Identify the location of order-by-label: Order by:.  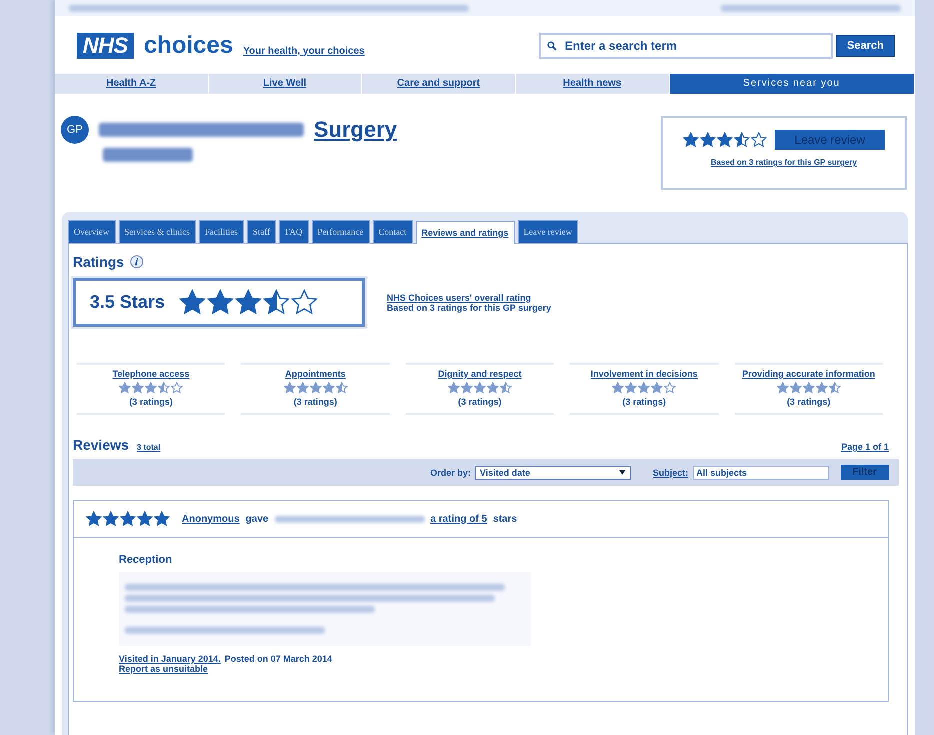
(451, 473).